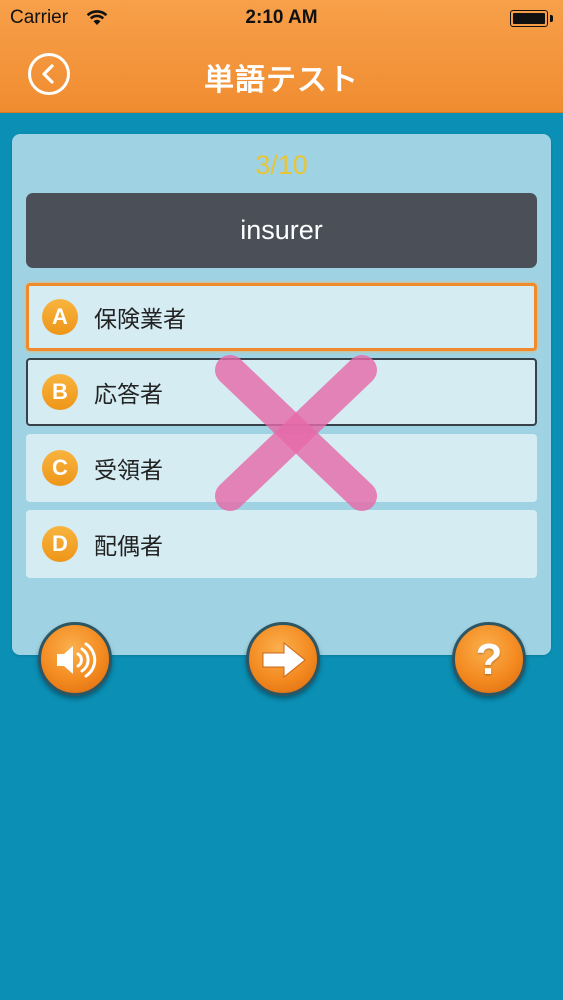  I want to click on status-bar: Carrier 2:10 AM, so click(281, 18).